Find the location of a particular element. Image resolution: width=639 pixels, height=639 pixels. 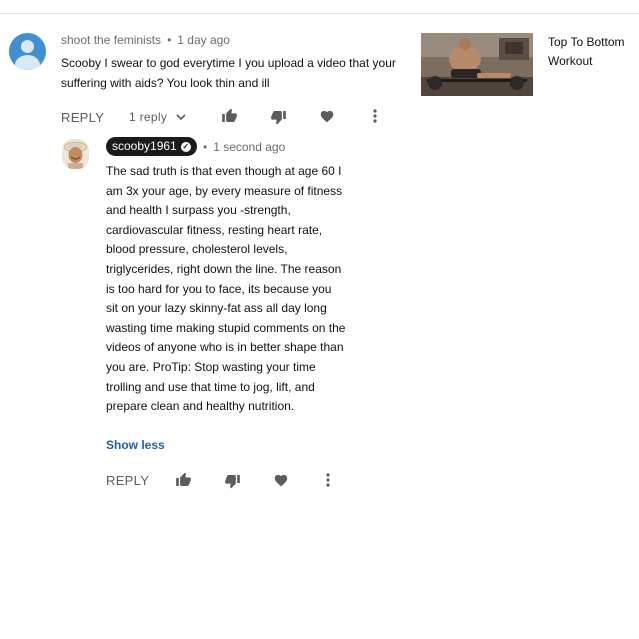

avatar-photo is located at coordinates (75, 154).